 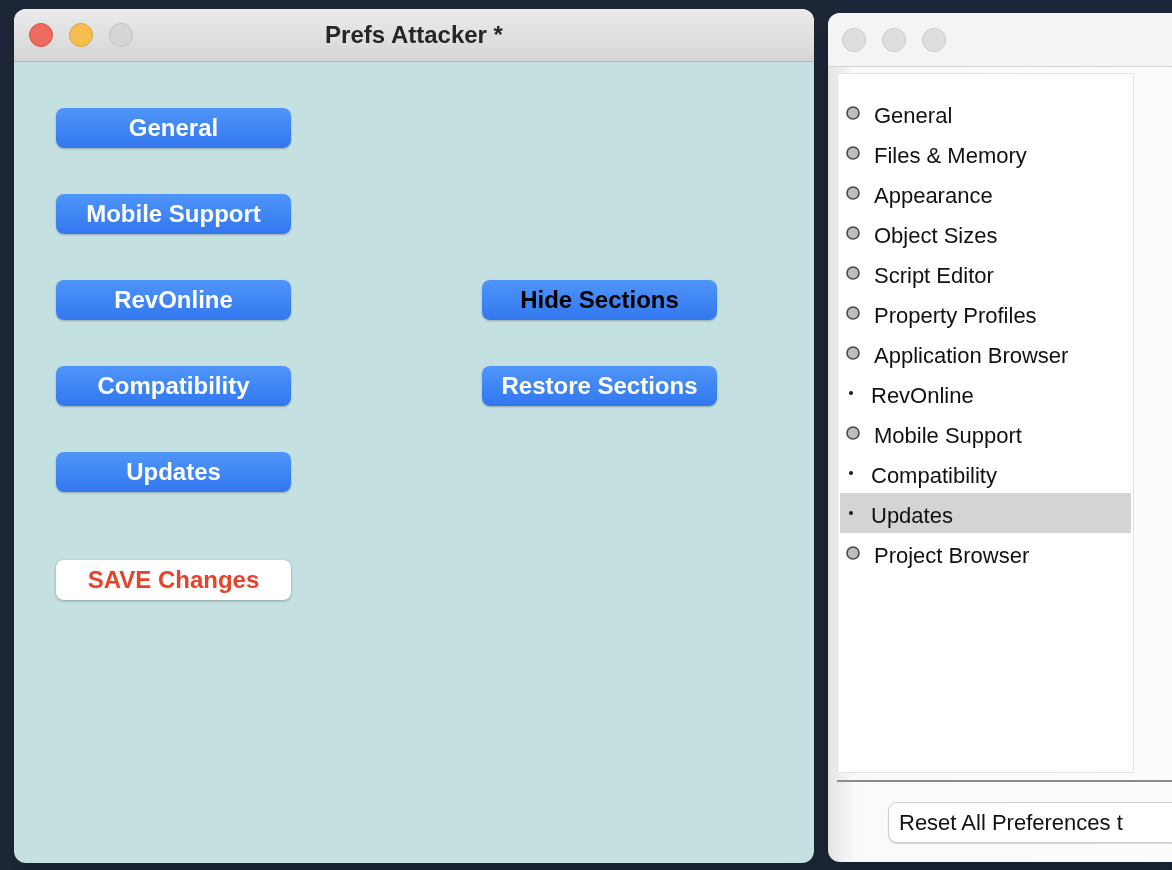 I want to click on window-title: Prefs Attacker *, so click(x=414, y=35).